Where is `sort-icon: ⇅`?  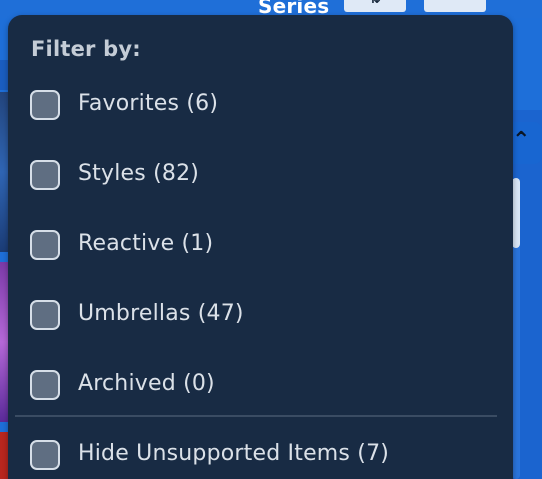
sort-icon: ⇅ is located at coordinates (375, 3).